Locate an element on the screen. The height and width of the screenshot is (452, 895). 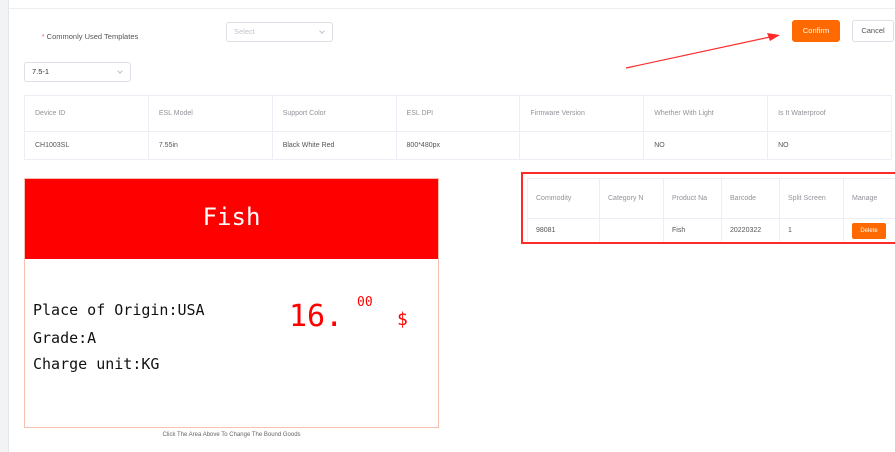
goods-cell: Fish is located at coordinates (692, 230).